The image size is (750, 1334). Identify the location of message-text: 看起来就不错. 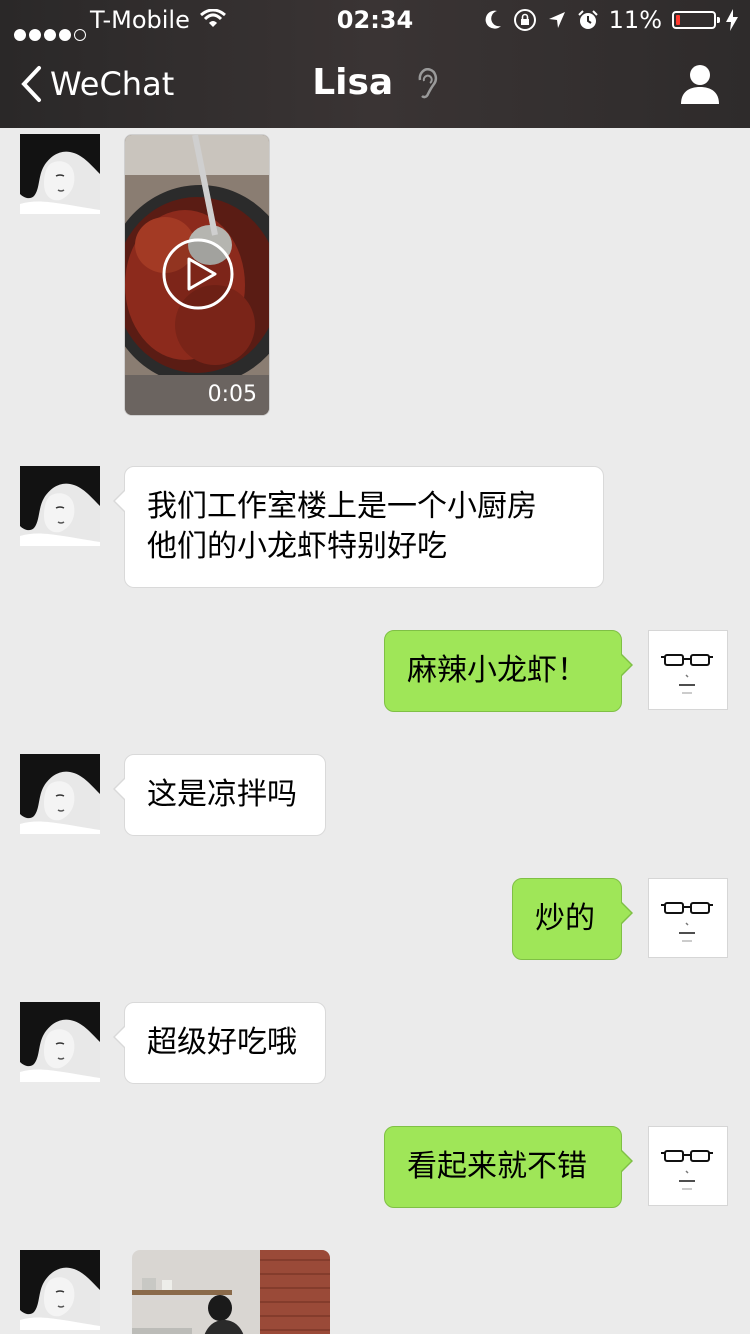
(497, 1166).